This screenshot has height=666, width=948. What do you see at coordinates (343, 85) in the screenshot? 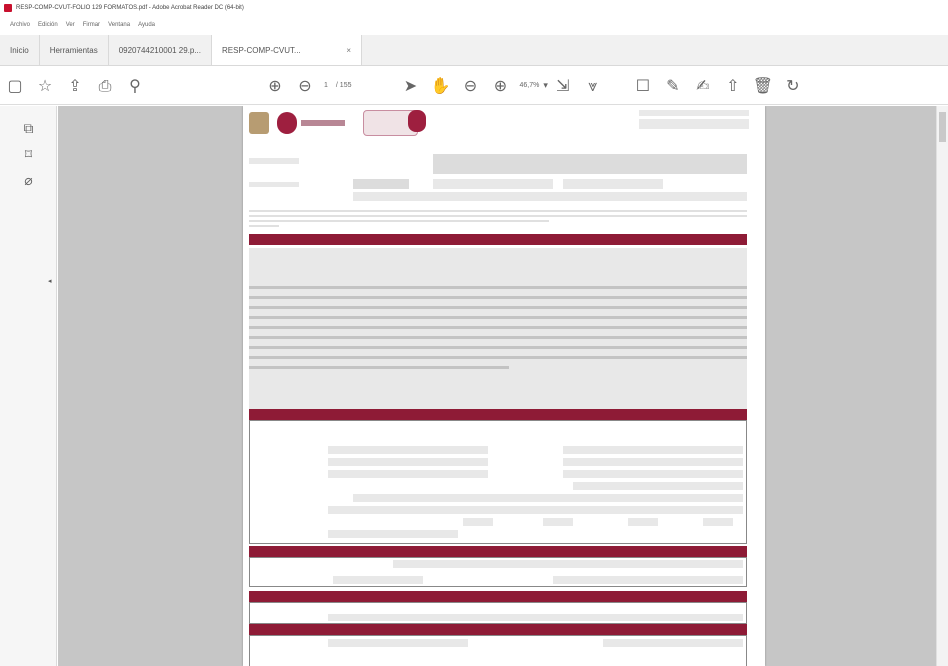
I see `page-total: / 155` at bounding box center [343, 85].